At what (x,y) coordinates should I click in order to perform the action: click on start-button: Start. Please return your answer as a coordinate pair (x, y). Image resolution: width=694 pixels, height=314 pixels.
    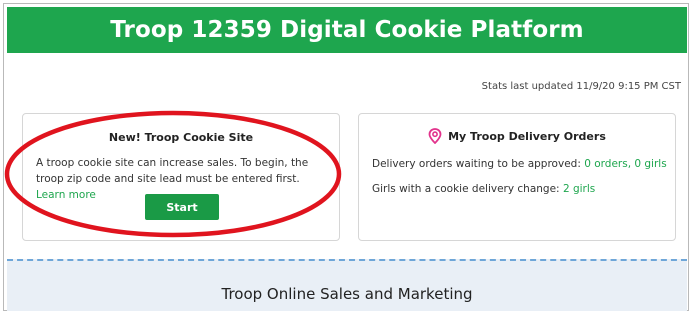
    Looking at the image, I should click on (182, 207).